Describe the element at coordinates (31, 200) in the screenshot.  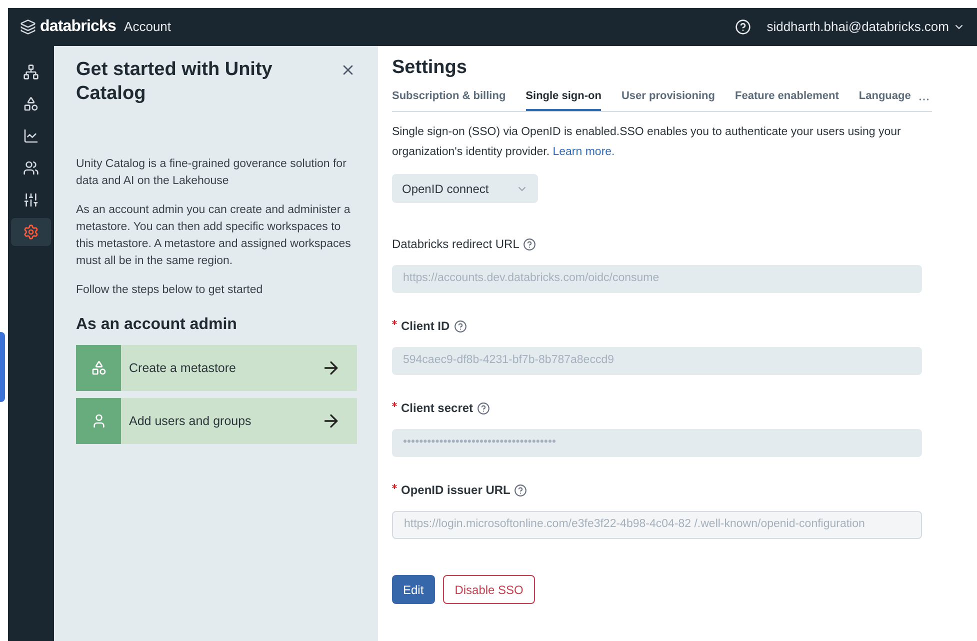
I see `sliders-icon` at that location.